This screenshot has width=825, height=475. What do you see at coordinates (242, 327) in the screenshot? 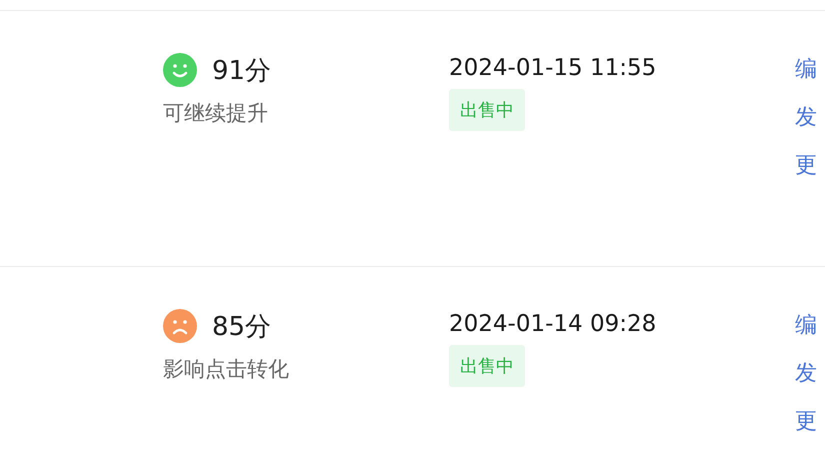
I see `score-value: 85分` at bounding box center [242, 327].